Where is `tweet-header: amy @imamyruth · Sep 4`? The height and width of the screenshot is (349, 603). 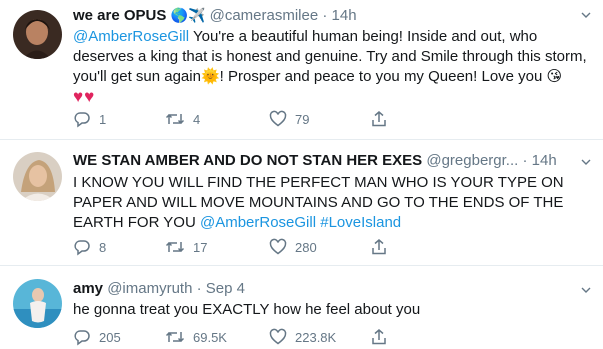 tweet-header: amy @imamyruth · Sep 4 is located at coordinates (159, 289).